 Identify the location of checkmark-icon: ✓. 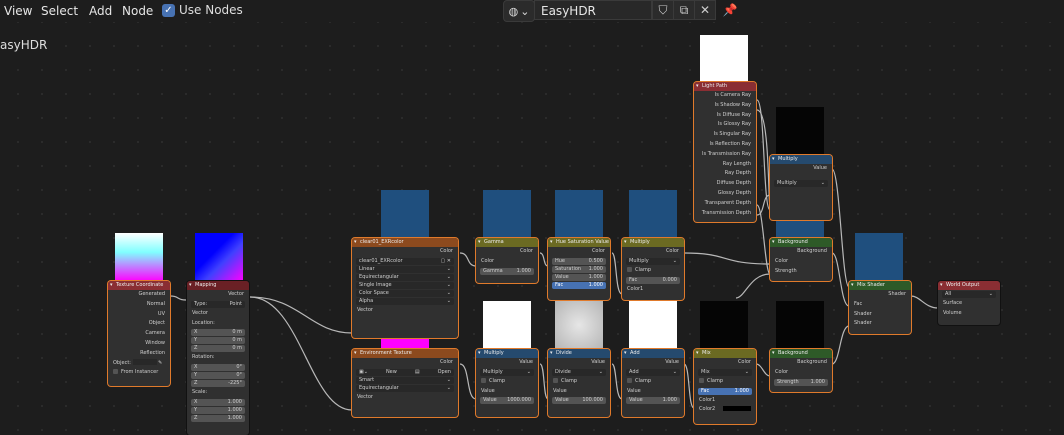
(168, 10).